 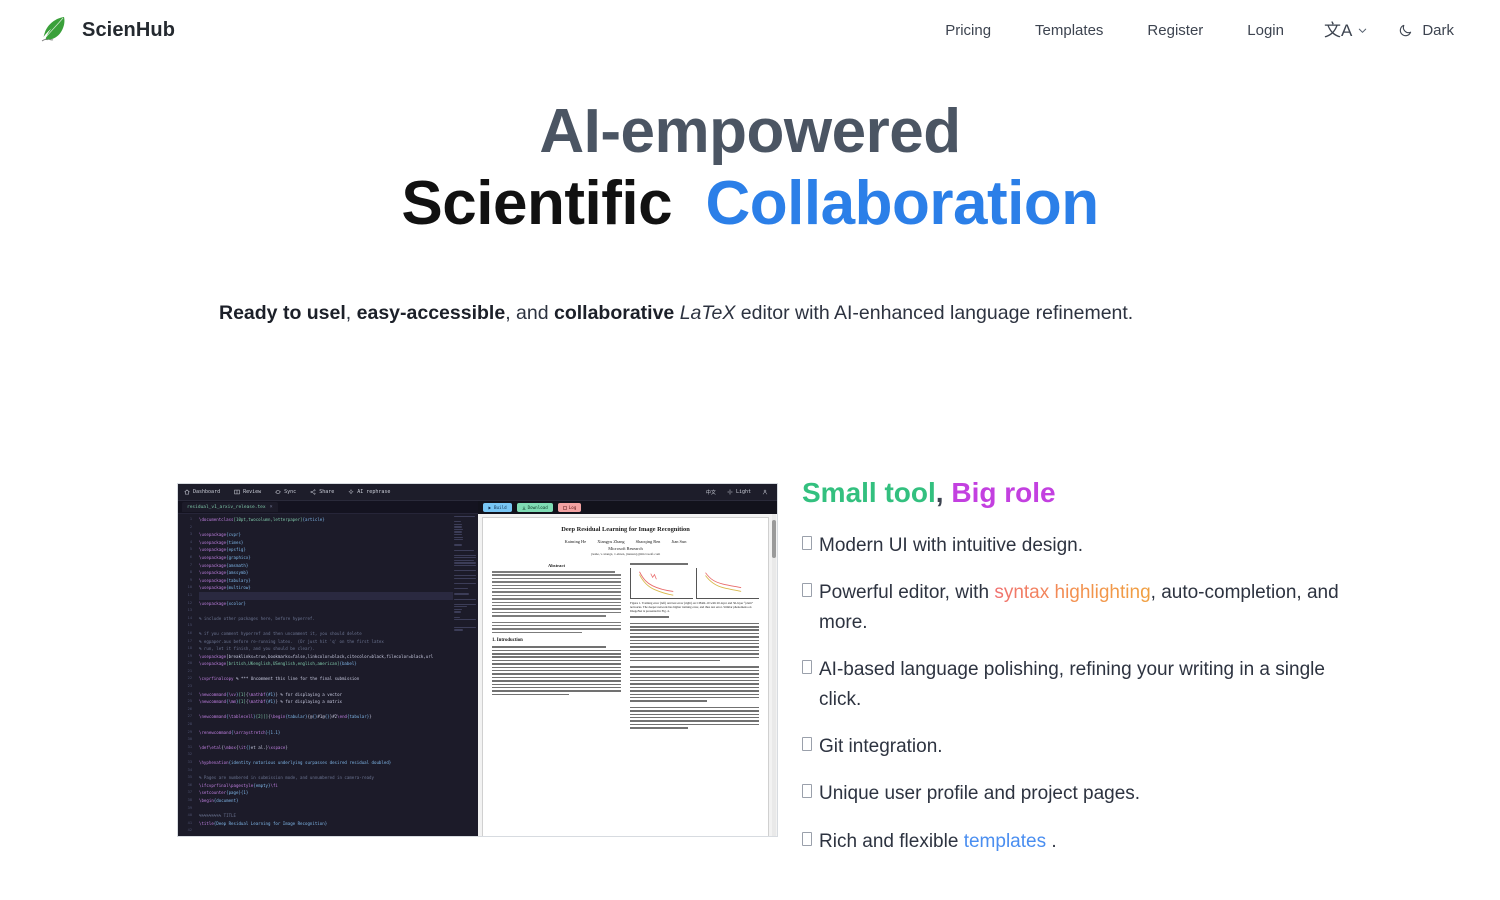 What do you see at coordinates (313, 492) in the screenshot?
I see `share-icon` at bounding box center [313, 492].